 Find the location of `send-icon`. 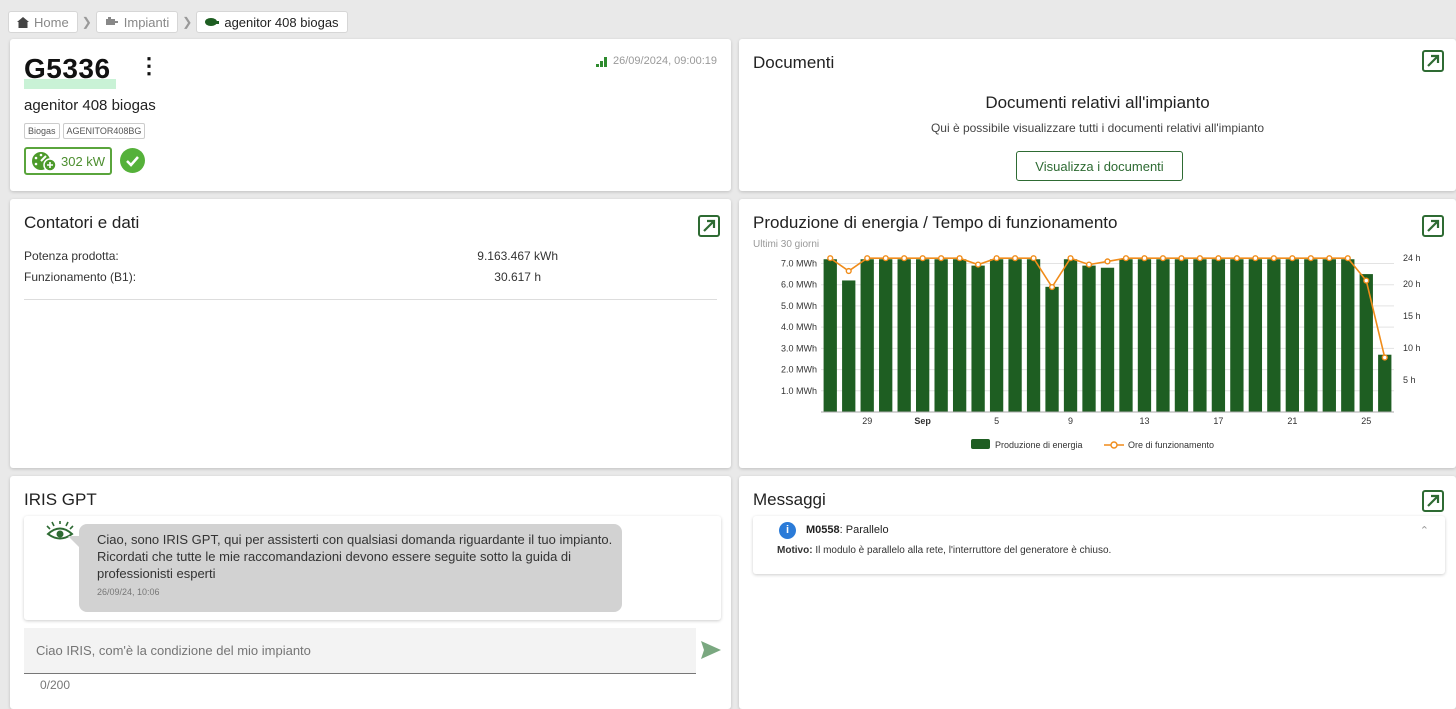

send-icon is located at coordinates (711, 650).